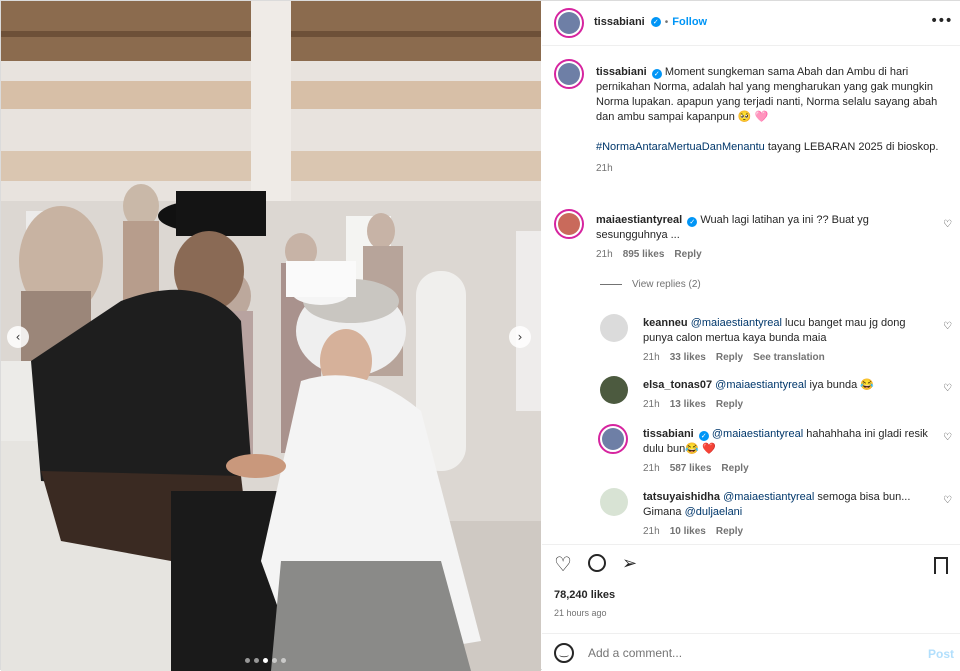  What do you see at coordinates (564, 653) in the screenshot?
I see `emoji-icon: ‿` at bounding box center [564, 653].